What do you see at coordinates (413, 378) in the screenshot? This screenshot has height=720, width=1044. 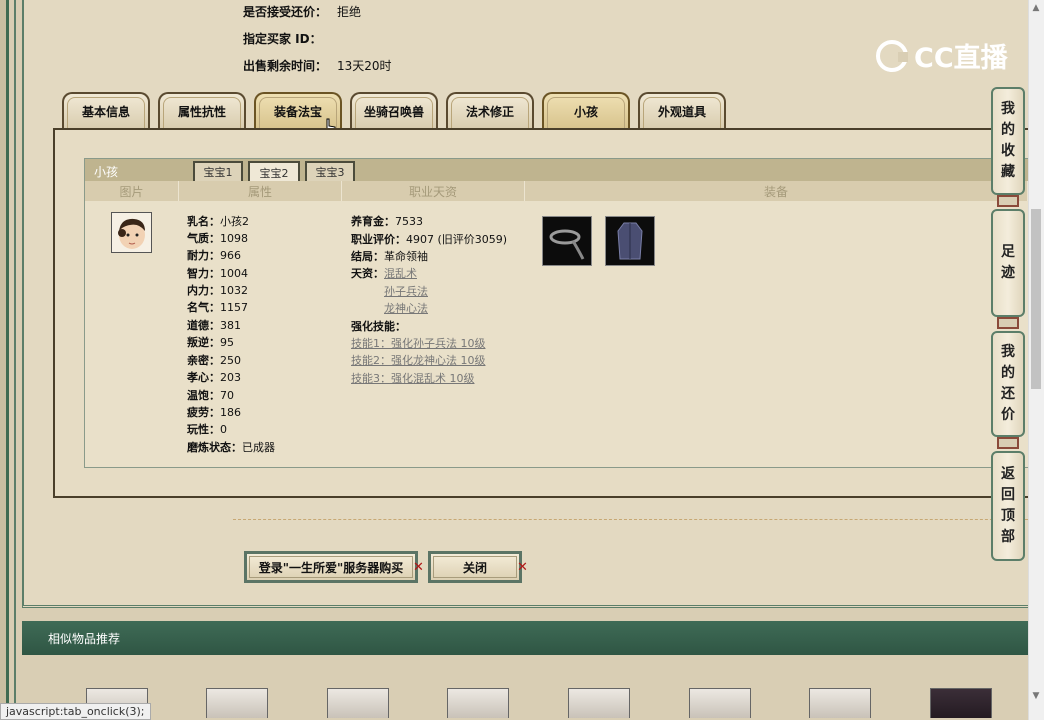 I see `skill-link-3: 技能3：强化混乱术 10级` at bounding box center [413, 378].